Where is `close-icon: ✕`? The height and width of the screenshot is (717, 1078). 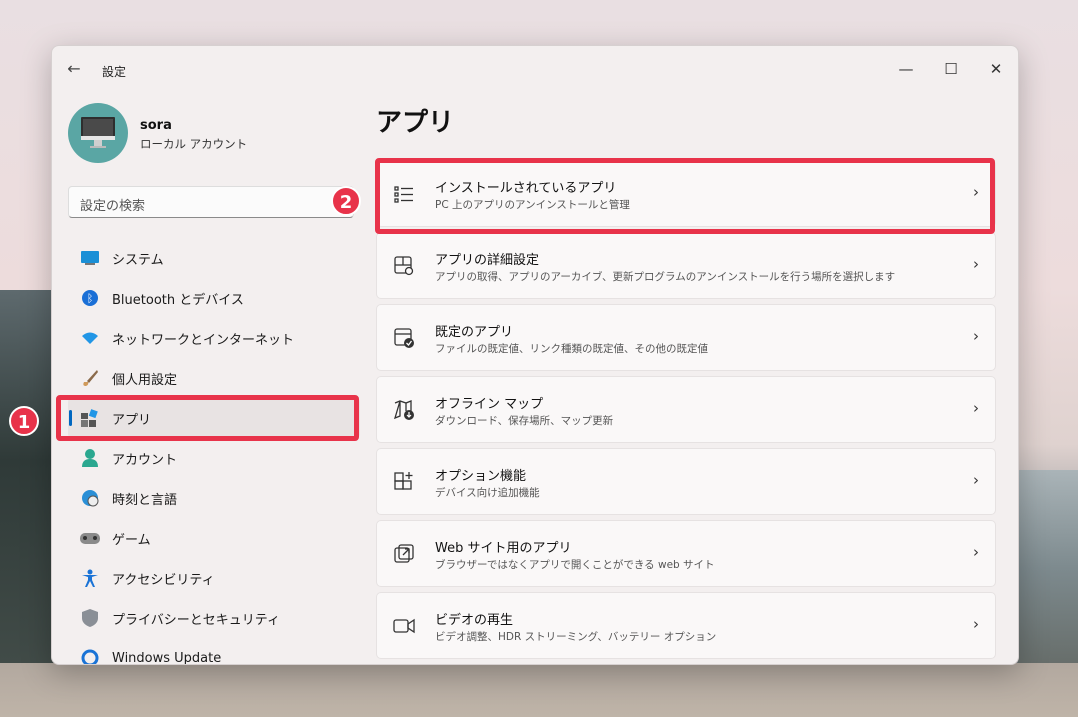 close-icon: ✕ is located at coordinates (996, 69).